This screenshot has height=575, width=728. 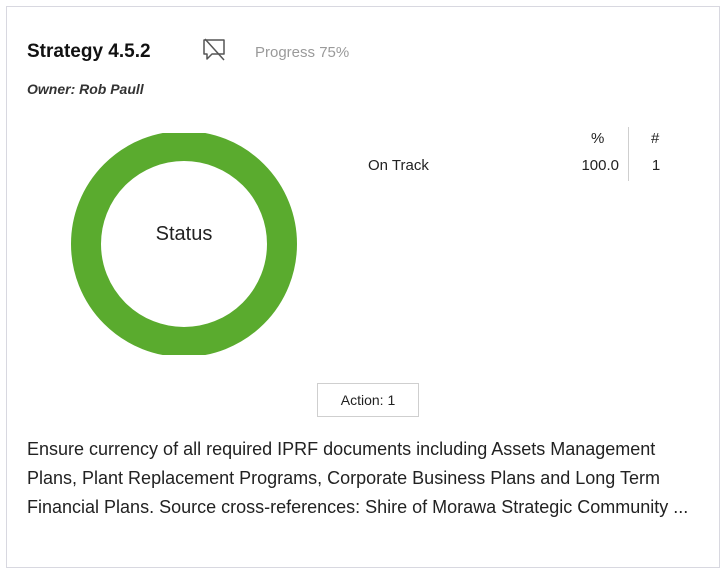 What do you see at coordinates (184, 234) in the screenshot?
I see `donut-center-label: Status` at bounding box center [184, 234].